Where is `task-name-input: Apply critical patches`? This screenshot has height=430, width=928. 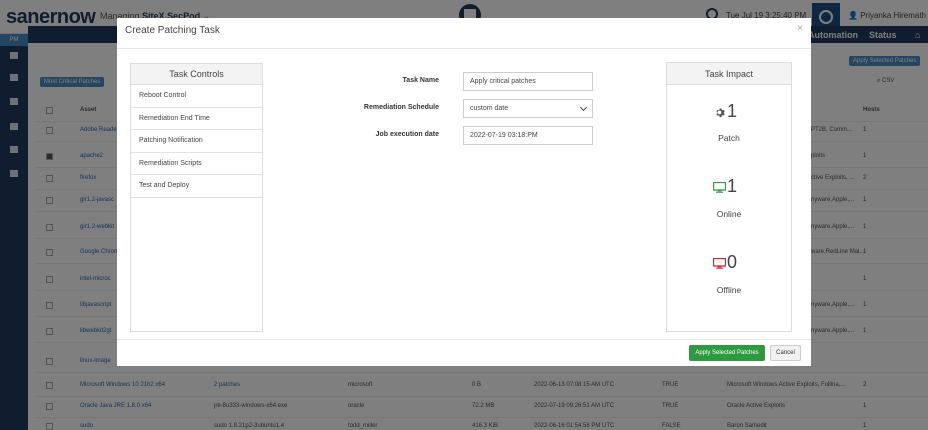 task-name-input: Apply critical patches is located at coordinates (528, 81).